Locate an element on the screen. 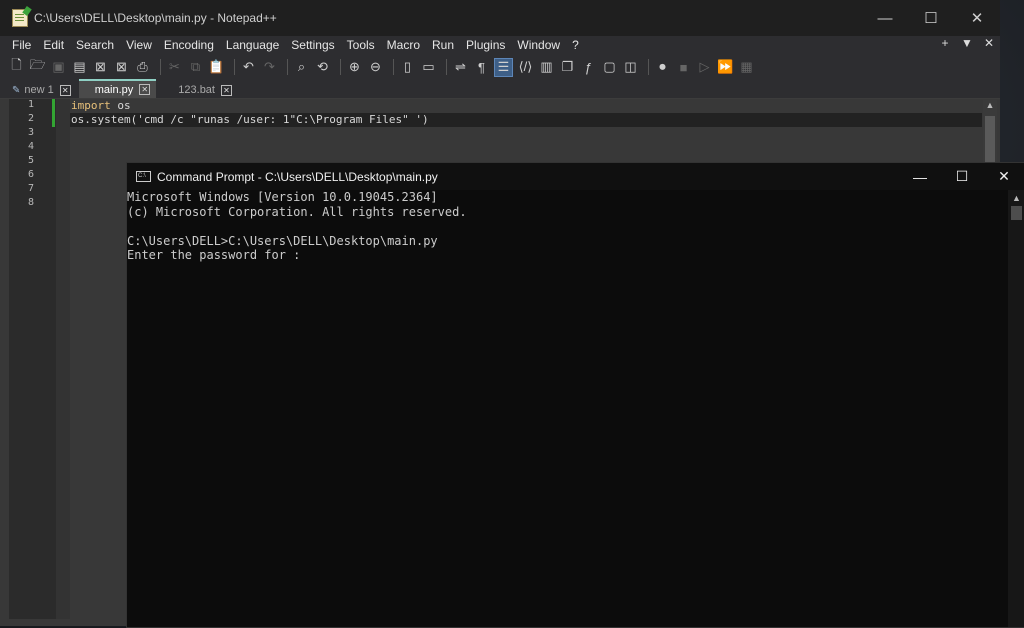 This screenshot has width=1024, height=628. open-file-icon: 🗁 is located at coordinates (37, 66).